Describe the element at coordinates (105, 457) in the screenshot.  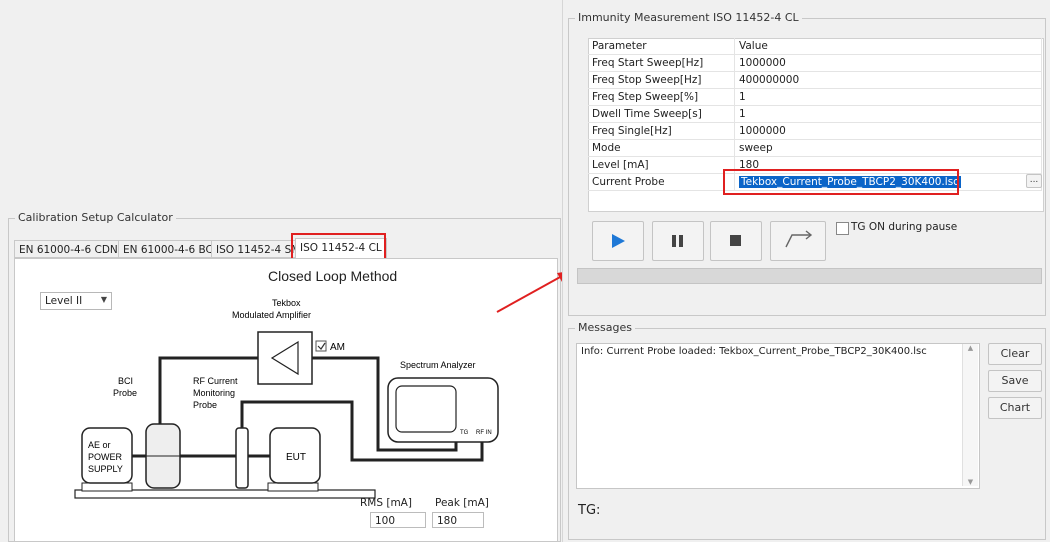
I see `ae-label-2: POWER` at that location.